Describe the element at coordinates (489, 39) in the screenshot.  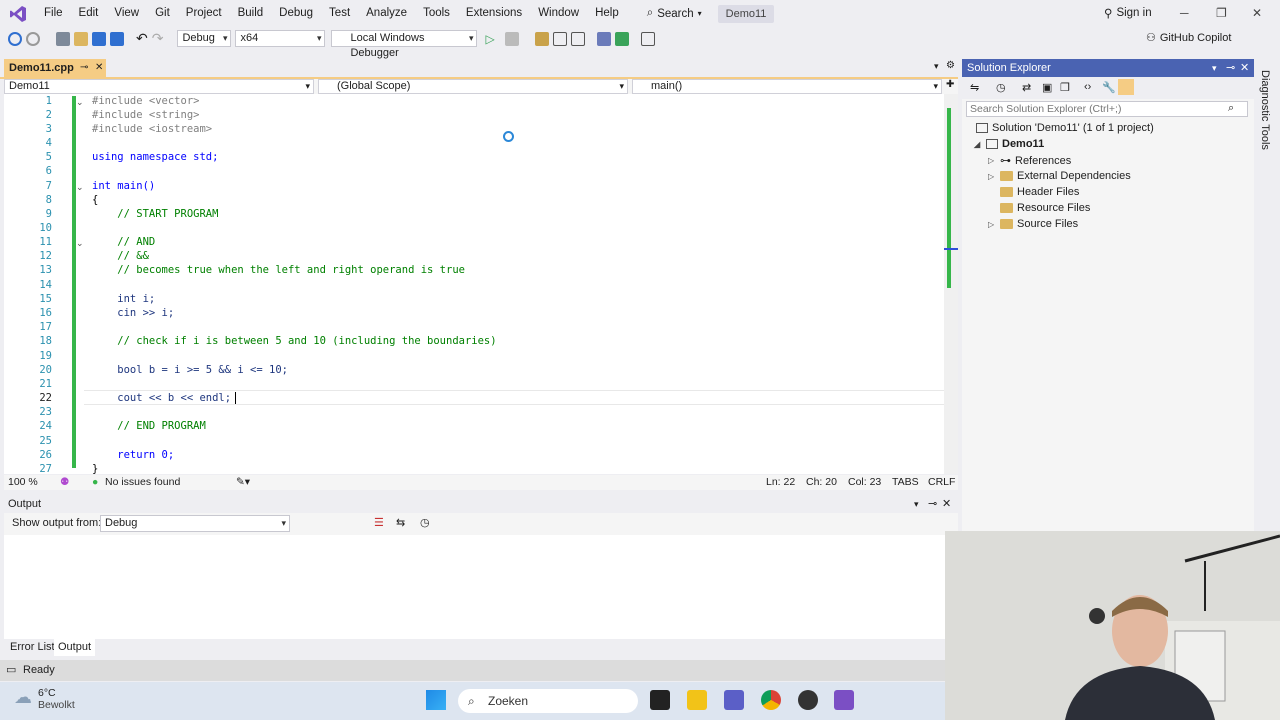
I see `start-without-debugging-icon: ▷` at that location.